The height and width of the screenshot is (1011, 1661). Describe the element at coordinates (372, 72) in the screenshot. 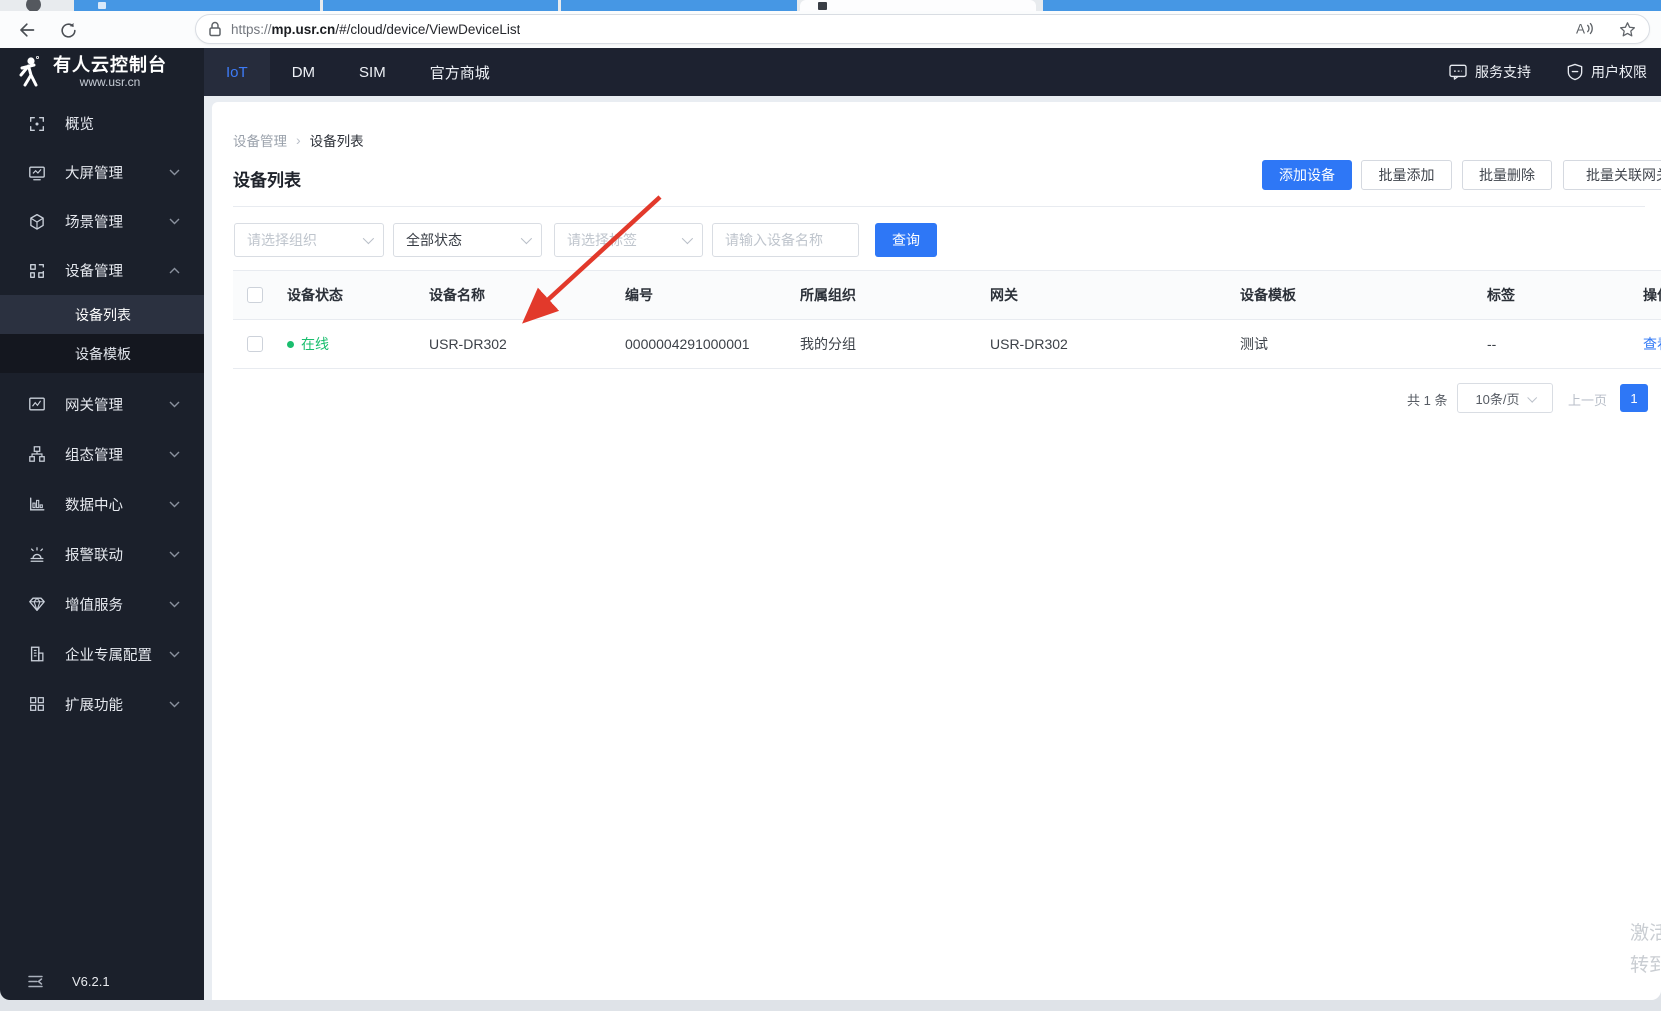

I see `nav-tab-sim: SIM` at that location.